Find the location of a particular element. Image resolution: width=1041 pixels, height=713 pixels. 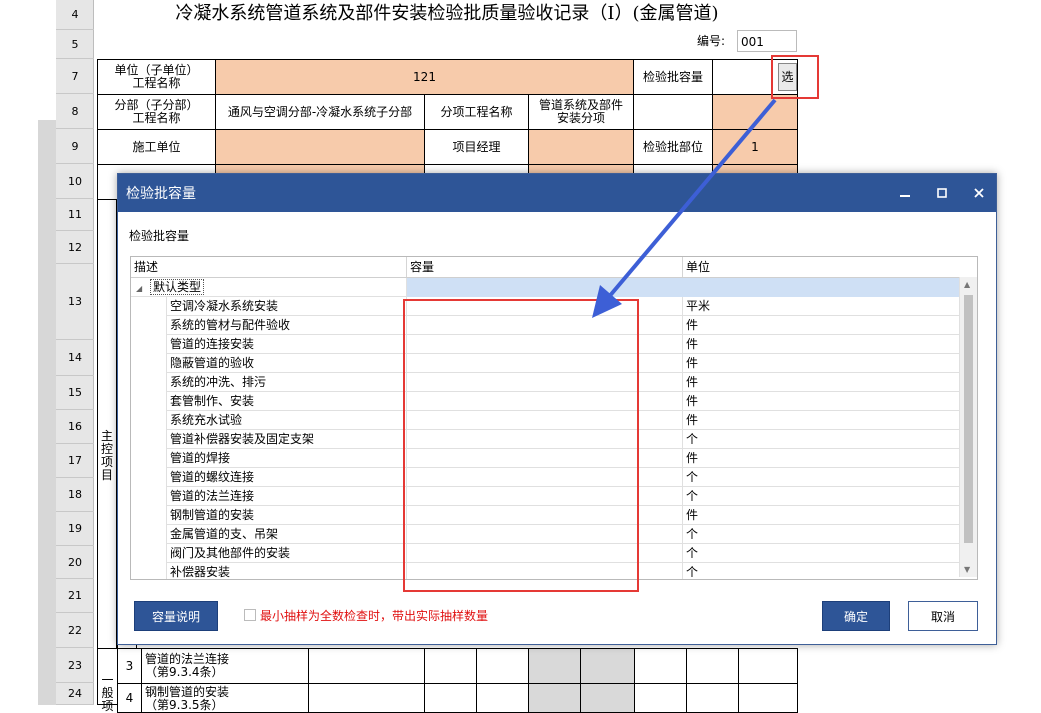

dialog-title: 检验批容量 is located at coordinates (161, 194).